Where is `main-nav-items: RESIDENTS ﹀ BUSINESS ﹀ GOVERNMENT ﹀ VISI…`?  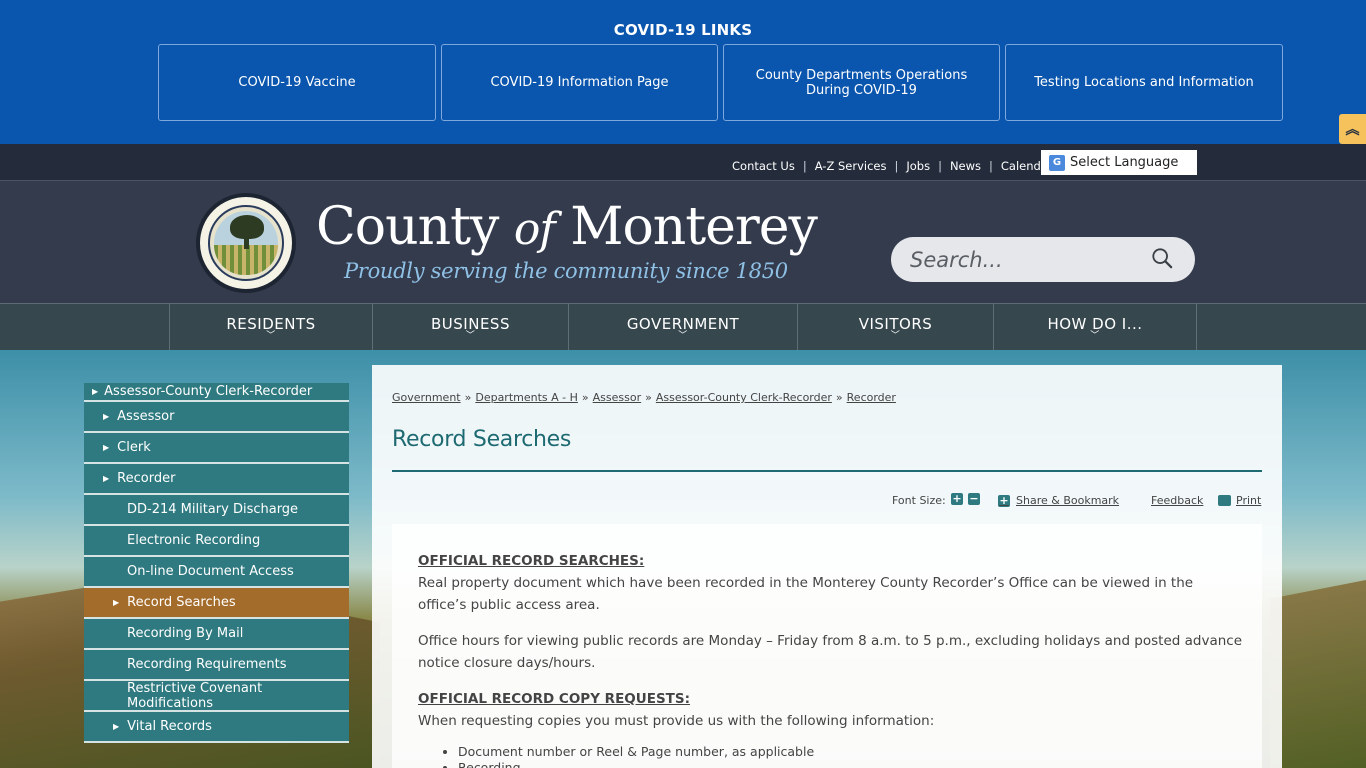 main-nav-items: RESIDENTS ﹀ BUSINESS ﹀ GOVERNMENT ﹀ VISI… is located at coordinates (683, 327).